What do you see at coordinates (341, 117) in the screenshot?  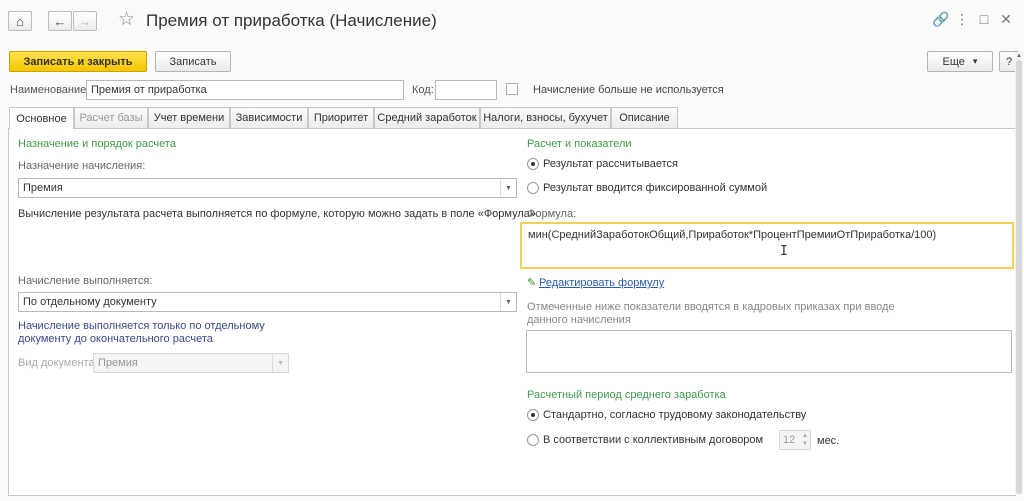 I see `tab-priority: Приоритет` at bounding box center [341, 117].